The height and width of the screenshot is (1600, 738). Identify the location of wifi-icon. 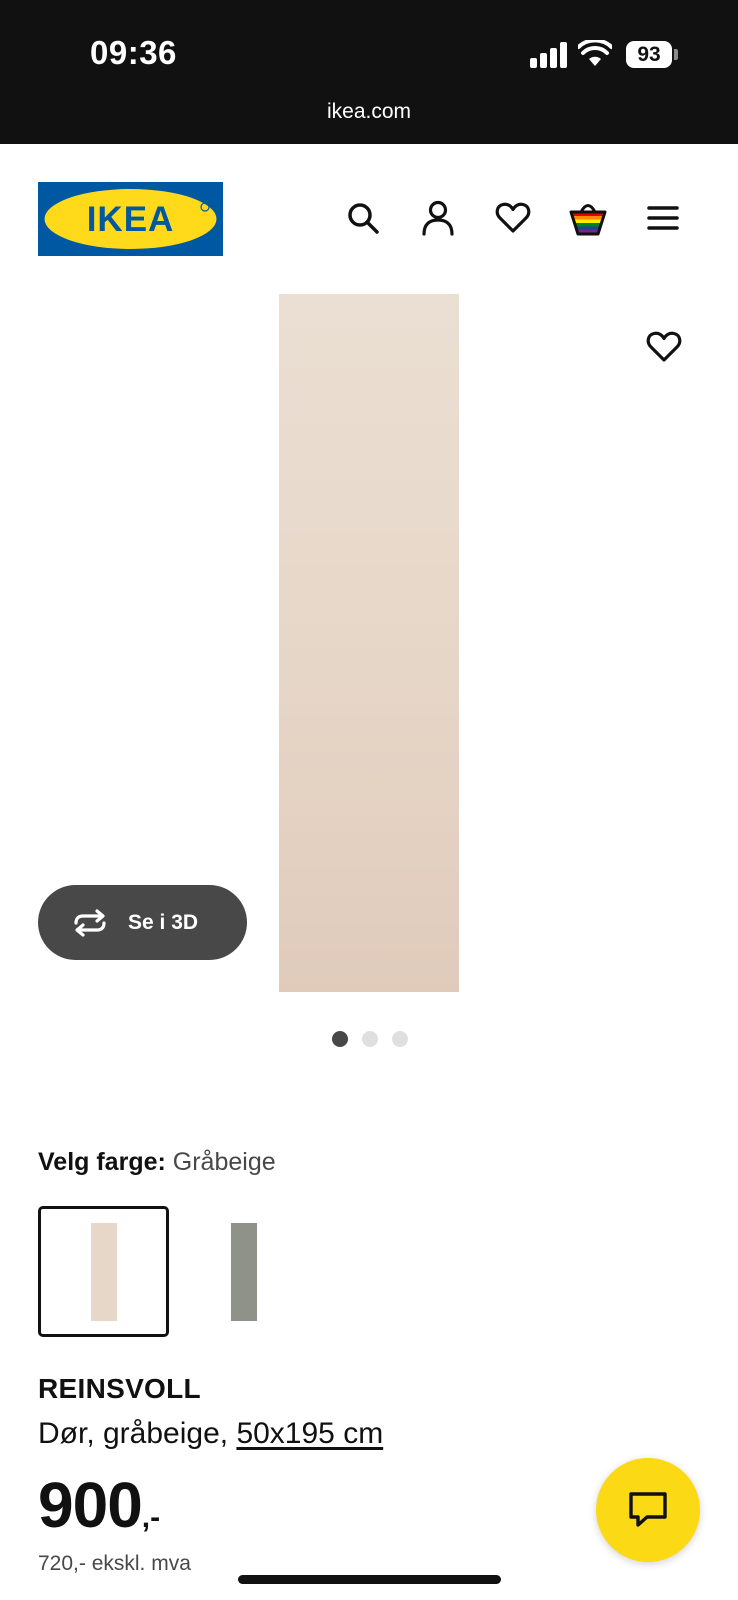
(595, 53).